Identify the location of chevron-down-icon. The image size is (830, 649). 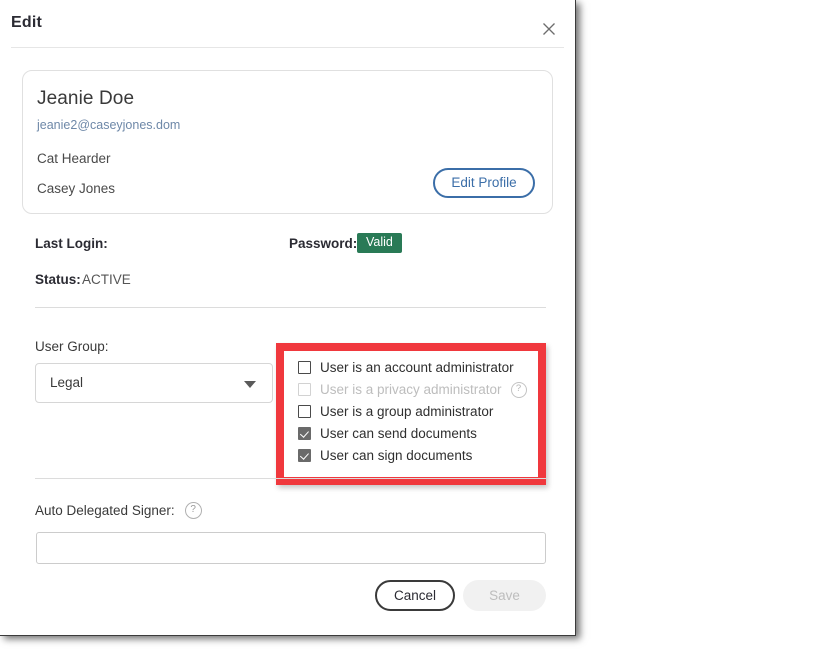
(250, 384).